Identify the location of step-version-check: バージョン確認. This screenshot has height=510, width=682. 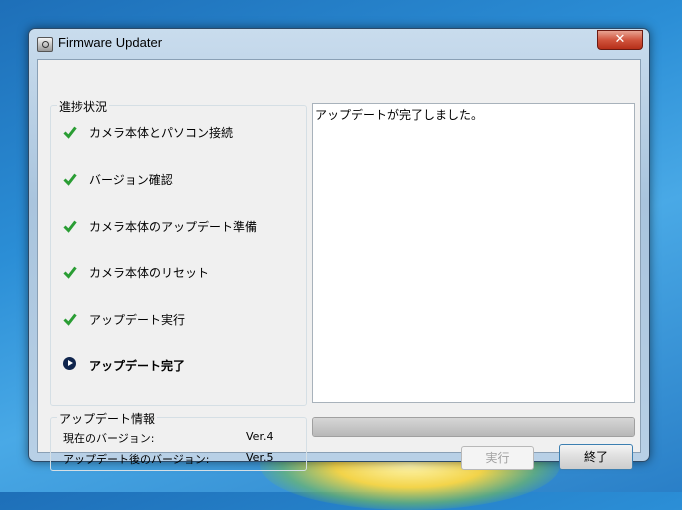
(171, 179).